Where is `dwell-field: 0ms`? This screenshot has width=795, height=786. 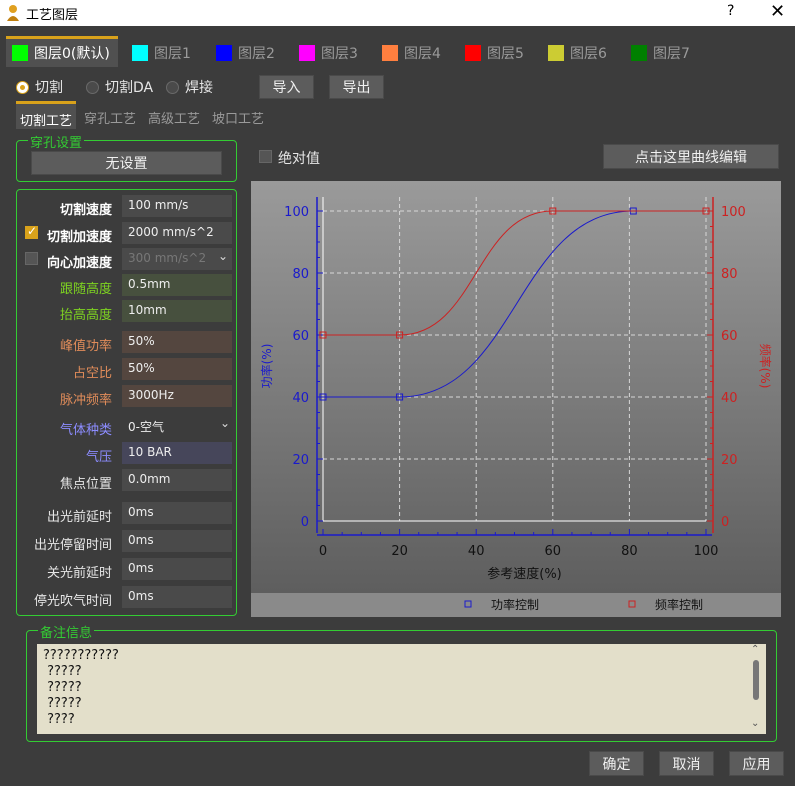
dwell-field: 0ms is located at coordinates (177, 541).